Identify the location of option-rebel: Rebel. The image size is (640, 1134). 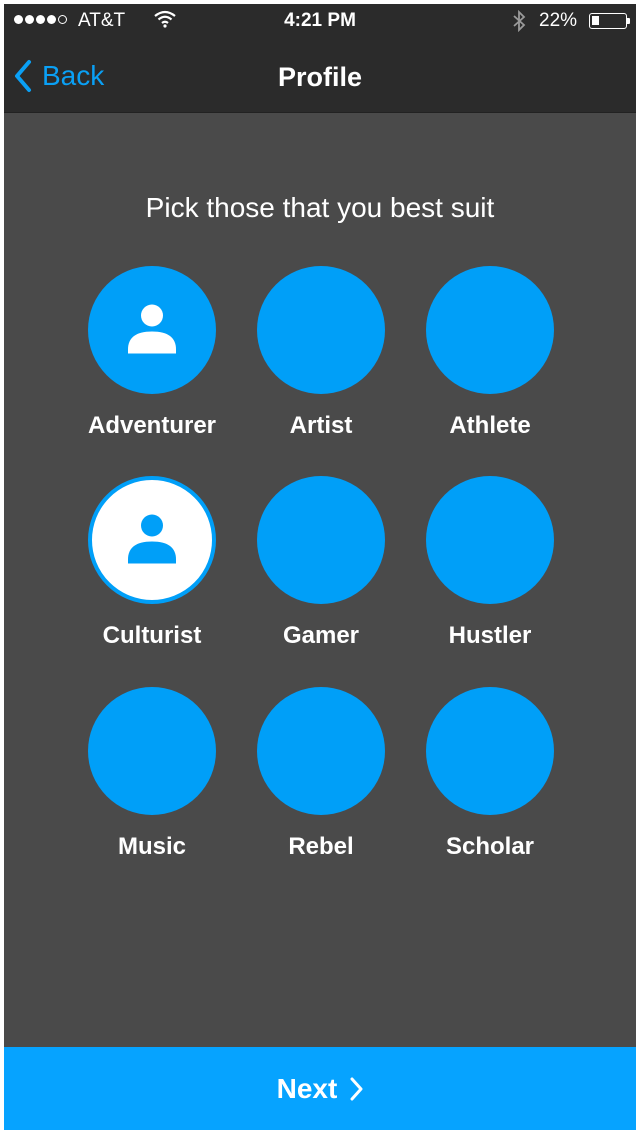
(321, 774).